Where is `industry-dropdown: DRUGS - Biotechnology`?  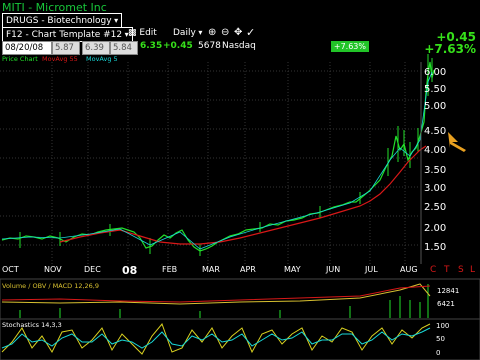 industry-dropdown: DRUGS - Biotechnology is located at coordinates (62, 20).